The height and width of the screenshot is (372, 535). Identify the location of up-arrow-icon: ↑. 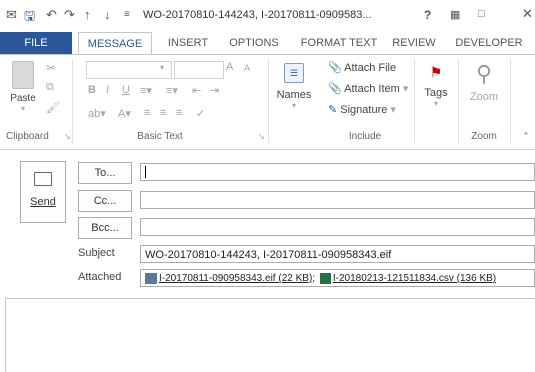
(87, 14).